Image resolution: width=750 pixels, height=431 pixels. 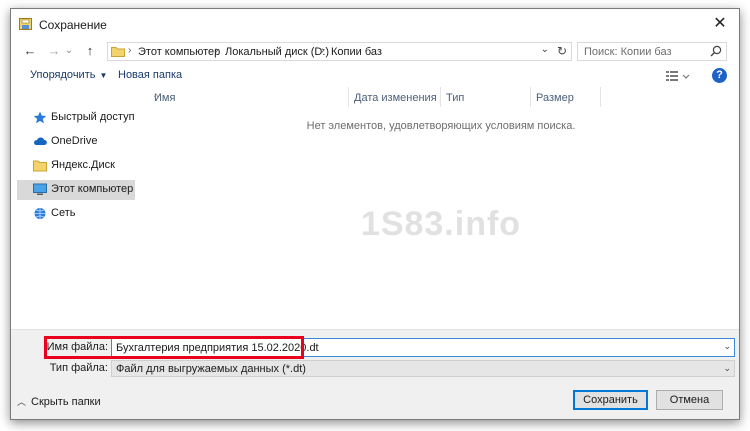 I want to click on sidebar-item-label: Быстрый доступ, so click(x=93, y=117).